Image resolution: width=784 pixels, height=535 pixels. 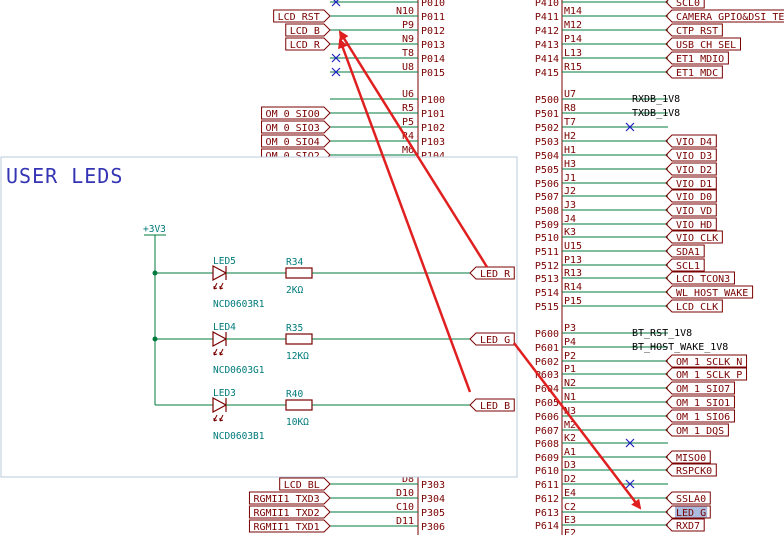 I want to click on net-label-vio-d3-text: VIO_D3, so click(x=694, y=156).